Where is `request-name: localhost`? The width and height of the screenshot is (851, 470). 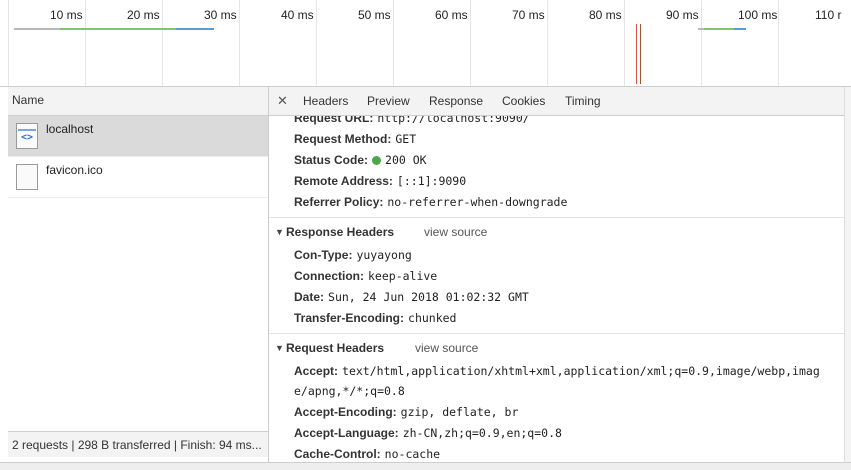 request-name: localhost is located at coordinates (70, 129).